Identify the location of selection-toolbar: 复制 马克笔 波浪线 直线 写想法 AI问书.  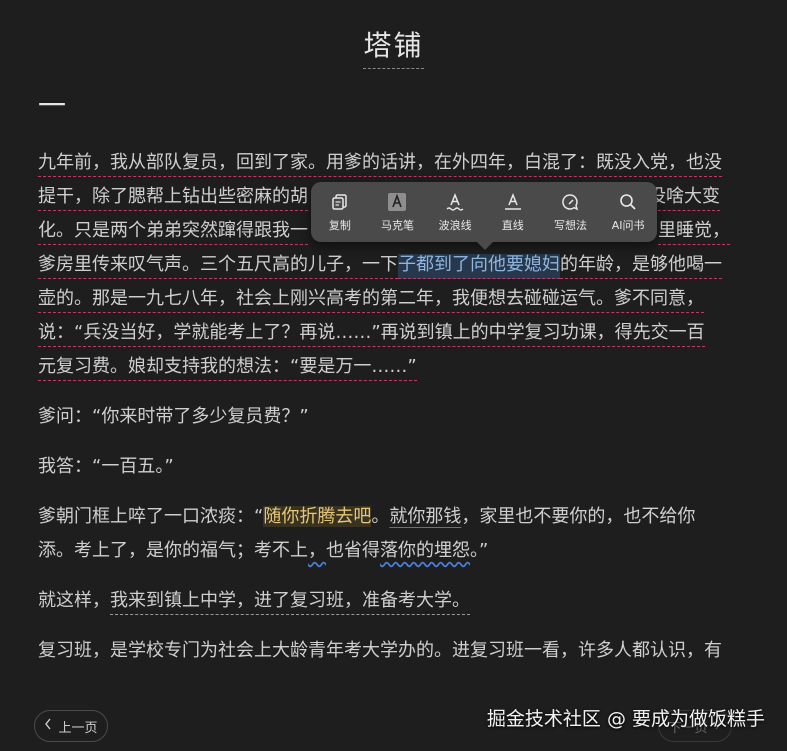
(484, 216).